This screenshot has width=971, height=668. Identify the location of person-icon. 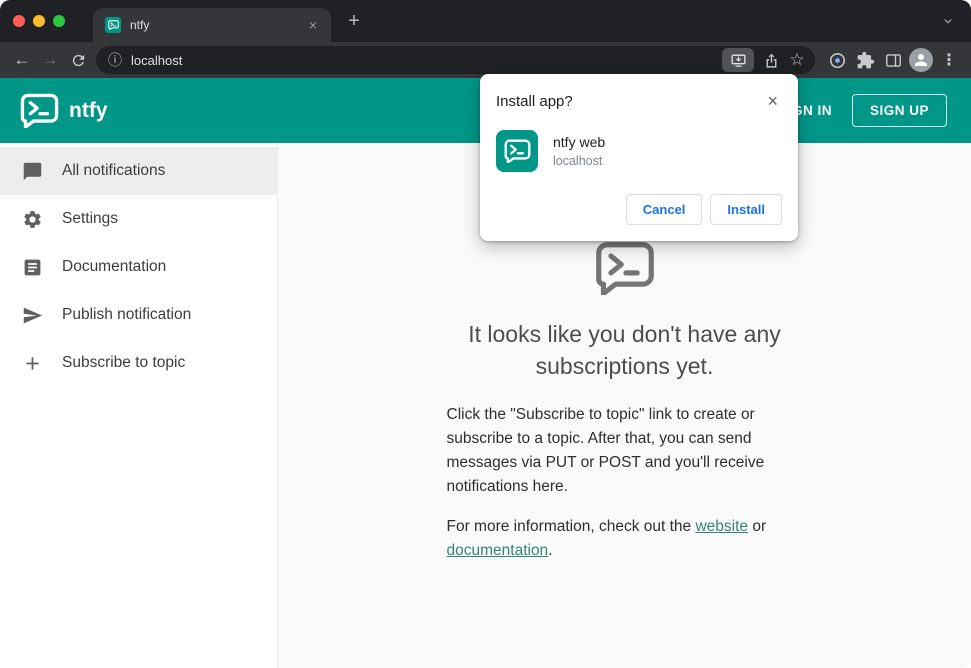
(921, 60).